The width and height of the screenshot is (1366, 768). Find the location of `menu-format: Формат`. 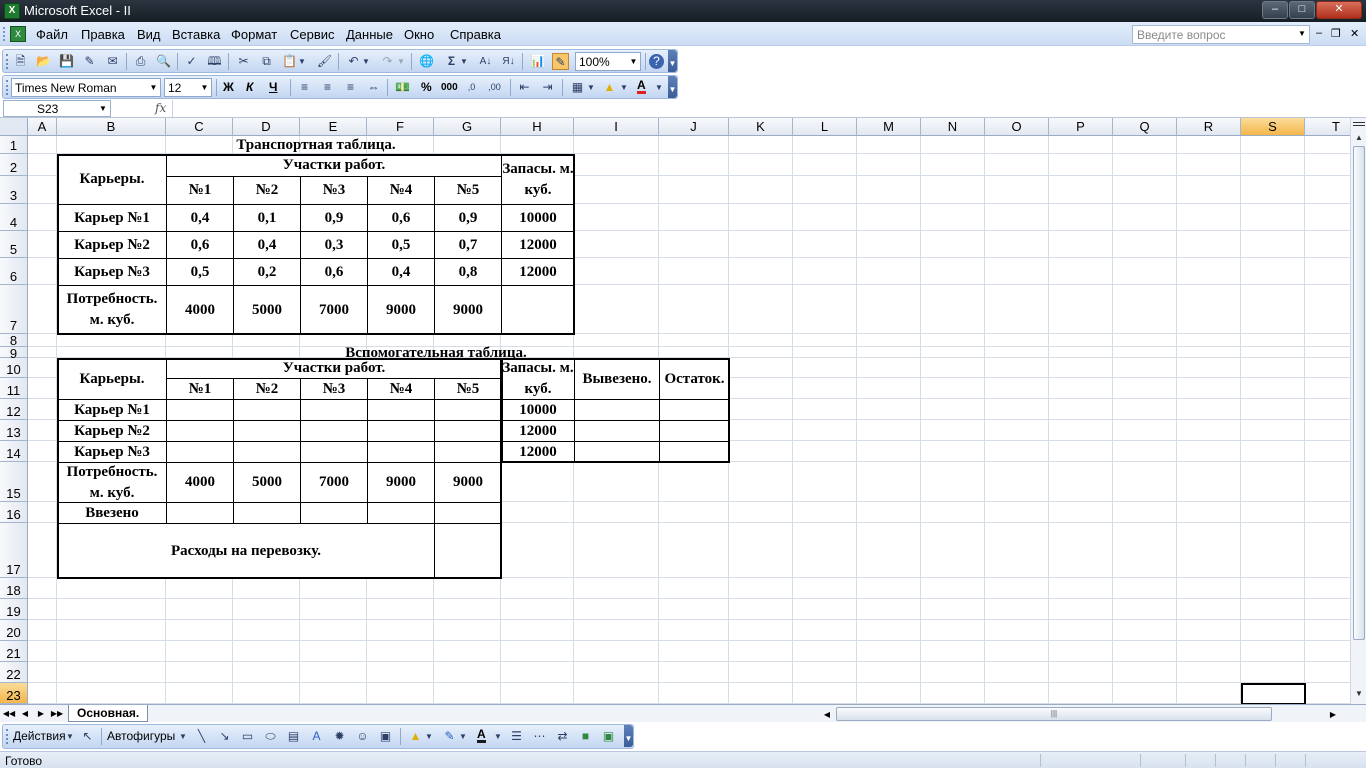

menu-format: Формат is located at coordinates (254, 34).